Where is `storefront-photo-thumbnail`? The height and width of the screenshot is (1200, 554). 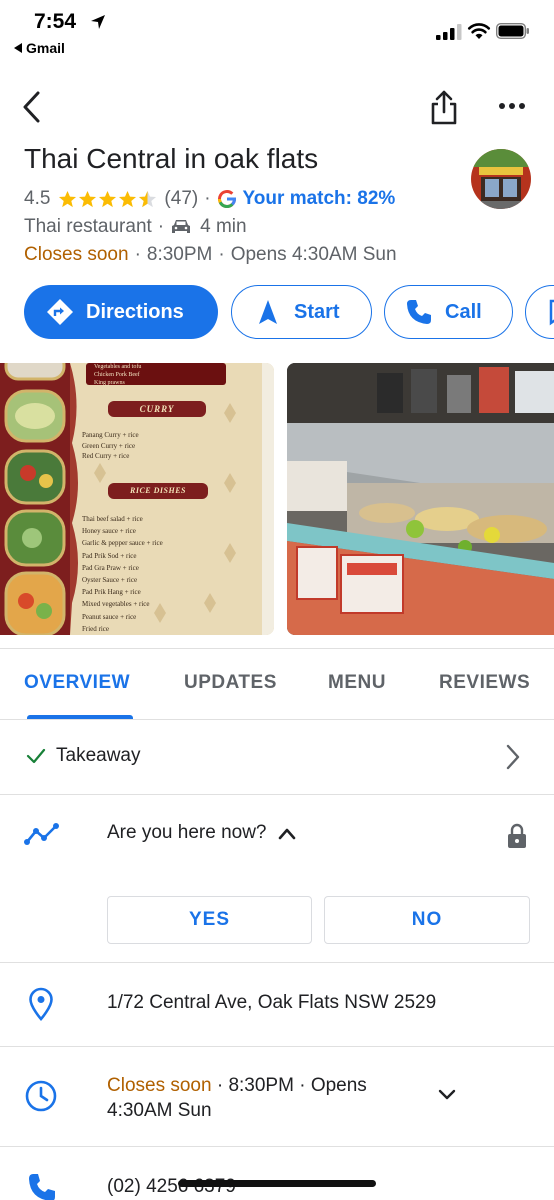 storefront-photo-thumbnail is located at coordinates (501, 179).